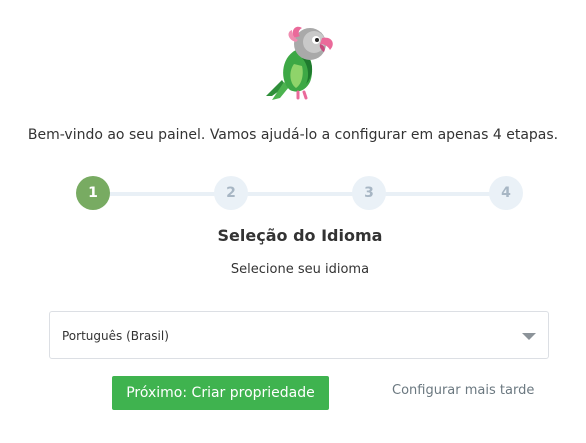  I want to click on configure-later-link: Configurar mais tarde, so click(463, 390).